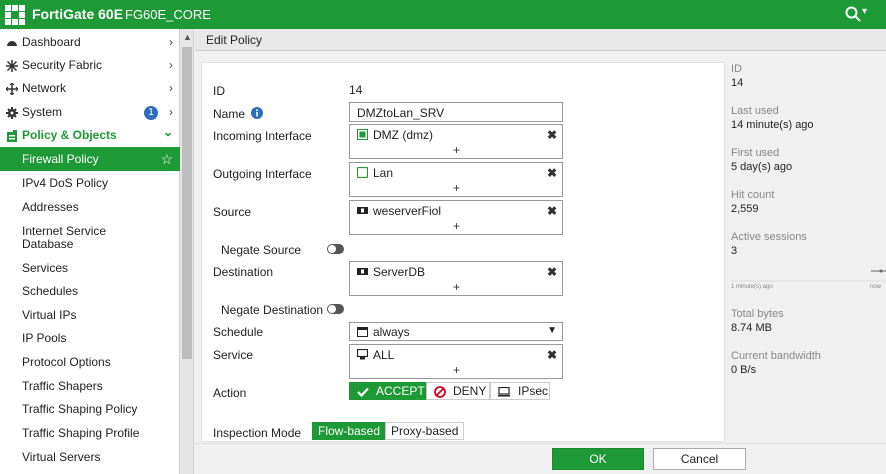  I want to click on sidebar-item-label: Virtual IPs, so click(49, 315).